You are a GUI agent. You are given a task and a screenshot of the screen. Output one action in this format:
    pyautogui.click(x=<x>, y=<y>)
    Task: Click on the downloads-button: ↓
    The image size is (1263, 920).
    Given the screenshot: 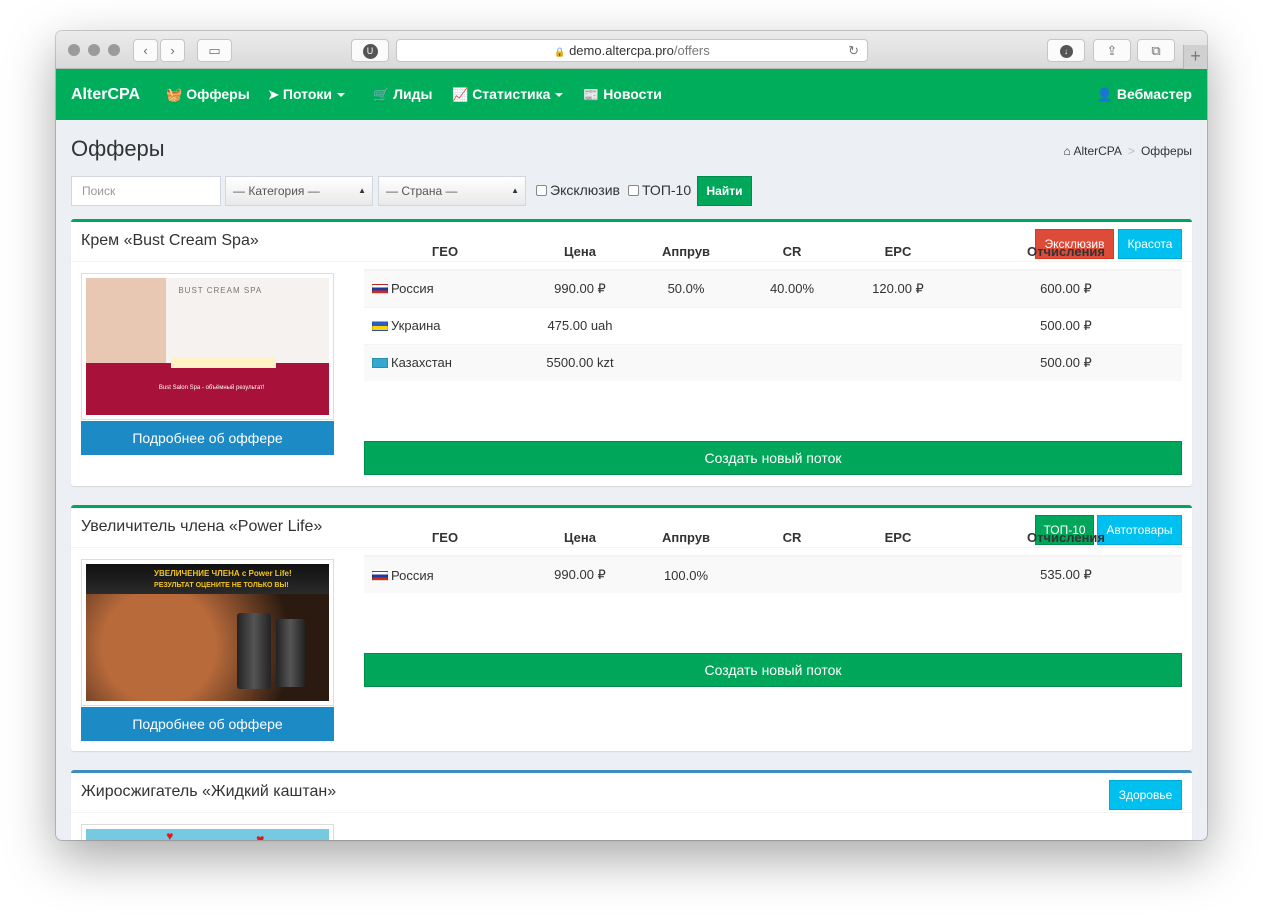 What is the action you would take?
    pyautogui.click(x=1066, y=50)
    